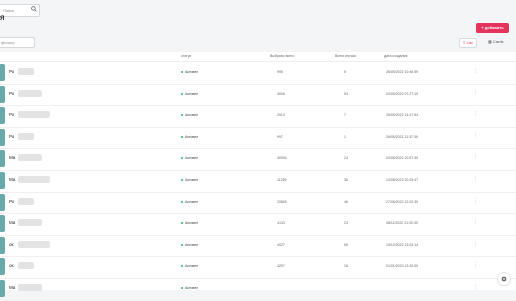  What do you see at coordinates (281, 244) in the screenshot?
I see `row-size: 4027` at bounding box center [281, 244].